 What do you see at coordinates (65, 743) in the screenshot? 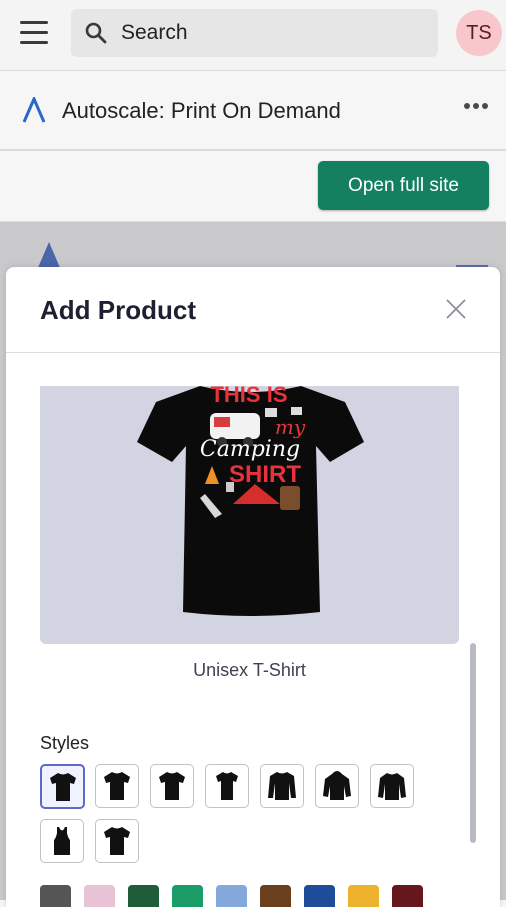
I see `styles-label: Styles` at bounding box center [65, 743].